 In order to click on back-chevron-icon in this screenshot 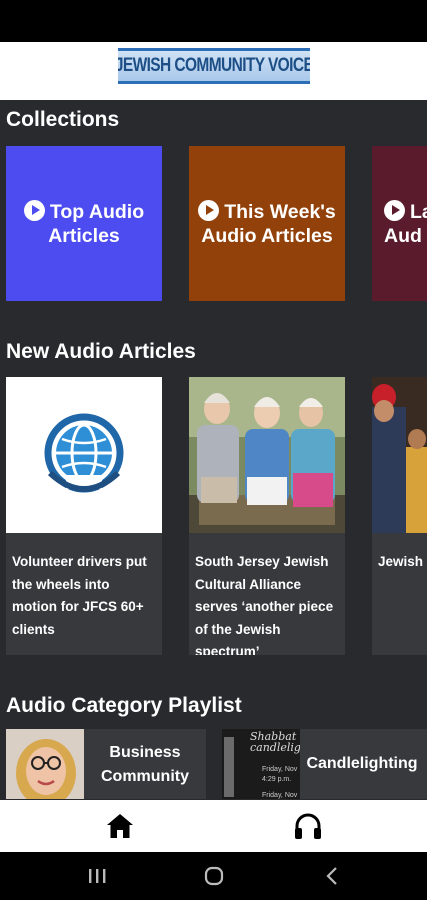, I will do `click(331, 876)`.